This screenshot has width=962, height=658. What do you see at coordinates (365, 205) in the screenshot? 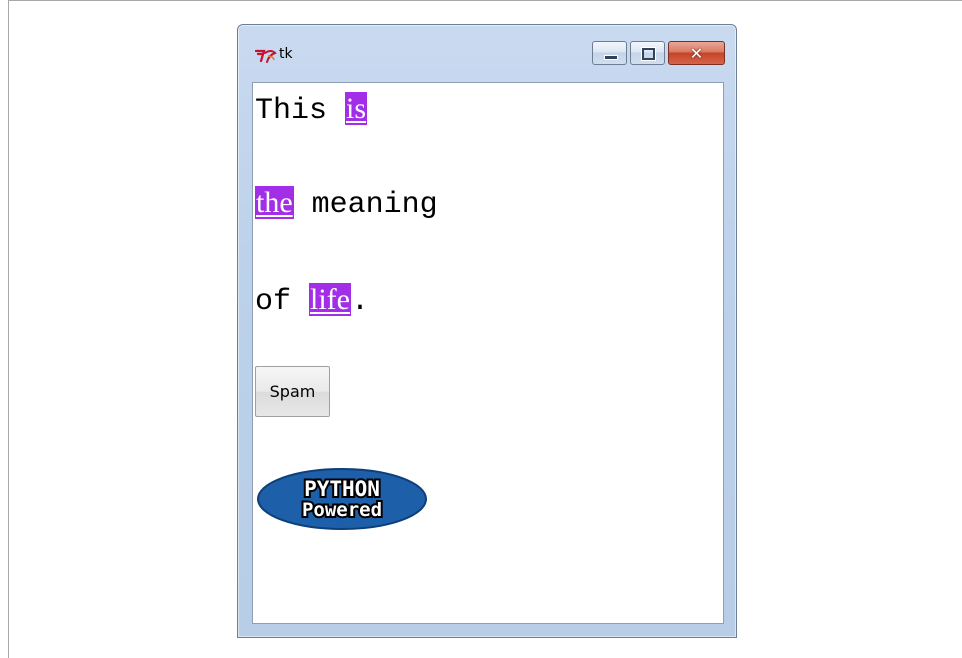
I see `text-segment: meaning` at bounding box center [365, 205].